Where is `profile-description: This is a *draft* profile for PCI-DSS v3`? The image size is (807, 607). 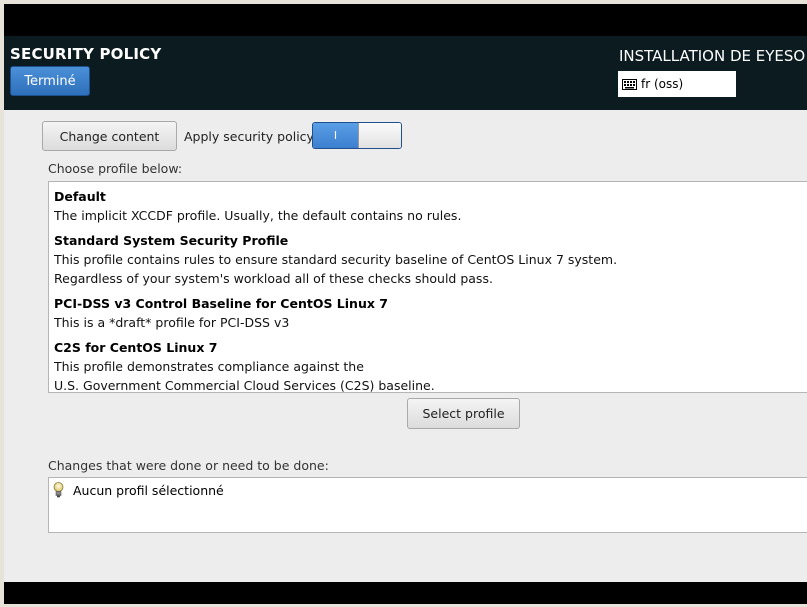 profile-description: This is a *draft* profile for PCI-DSS v3 is located at coordinates (172, 322).